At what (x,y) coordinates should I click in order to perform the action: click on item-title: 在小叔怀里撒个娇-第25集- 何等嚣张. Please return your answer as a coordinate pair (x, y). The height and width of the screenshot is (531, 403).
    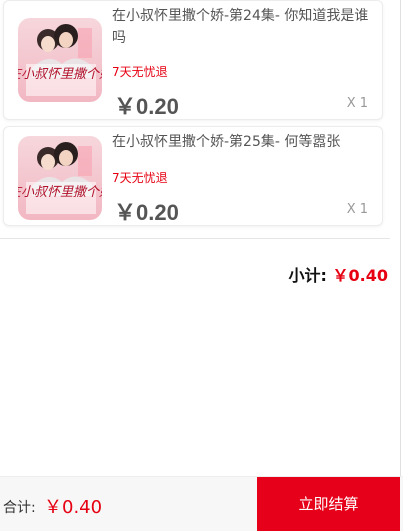
    Looking at the image, I should click on (243, 142).